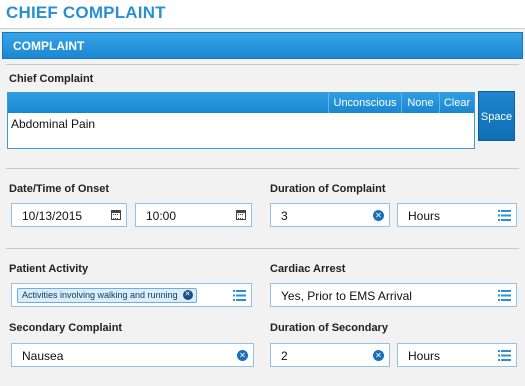  I want to click on remove-tag-icon: ✕, so click(187, 295).